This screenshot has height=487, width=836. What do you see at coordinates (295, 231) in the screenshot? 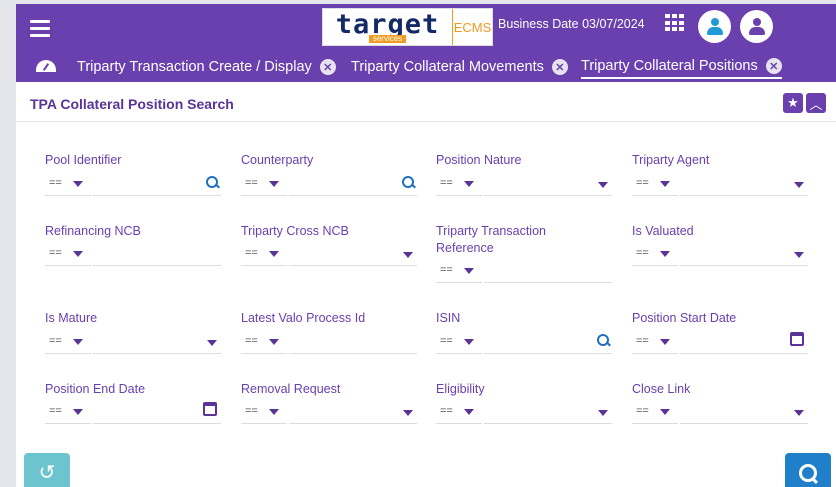
I see `label-triparty-cross-ncb: Triparty Cross NCB` at bounding box center [295, 231].